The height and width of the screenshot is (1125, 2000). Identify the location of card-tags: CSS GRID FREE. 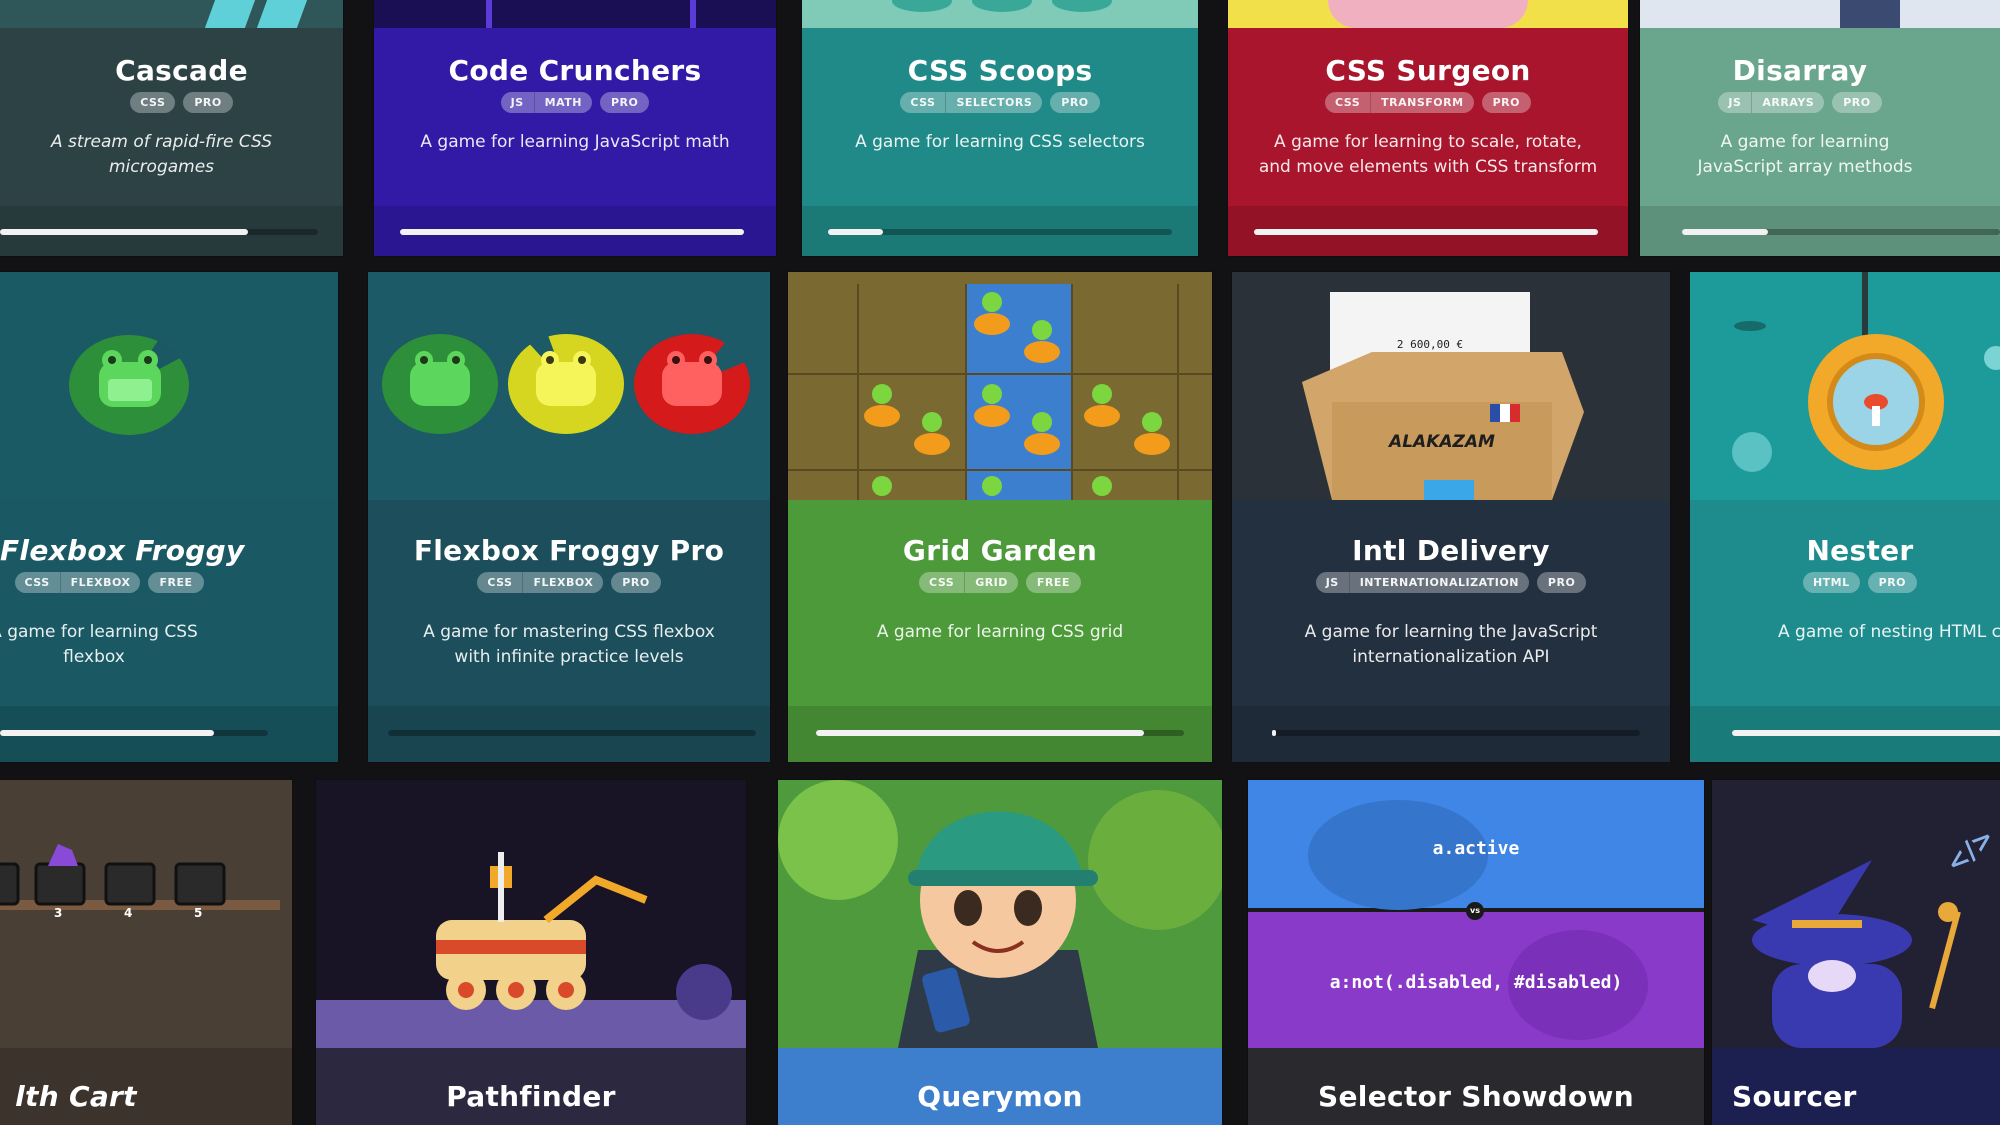
(1000, 582).